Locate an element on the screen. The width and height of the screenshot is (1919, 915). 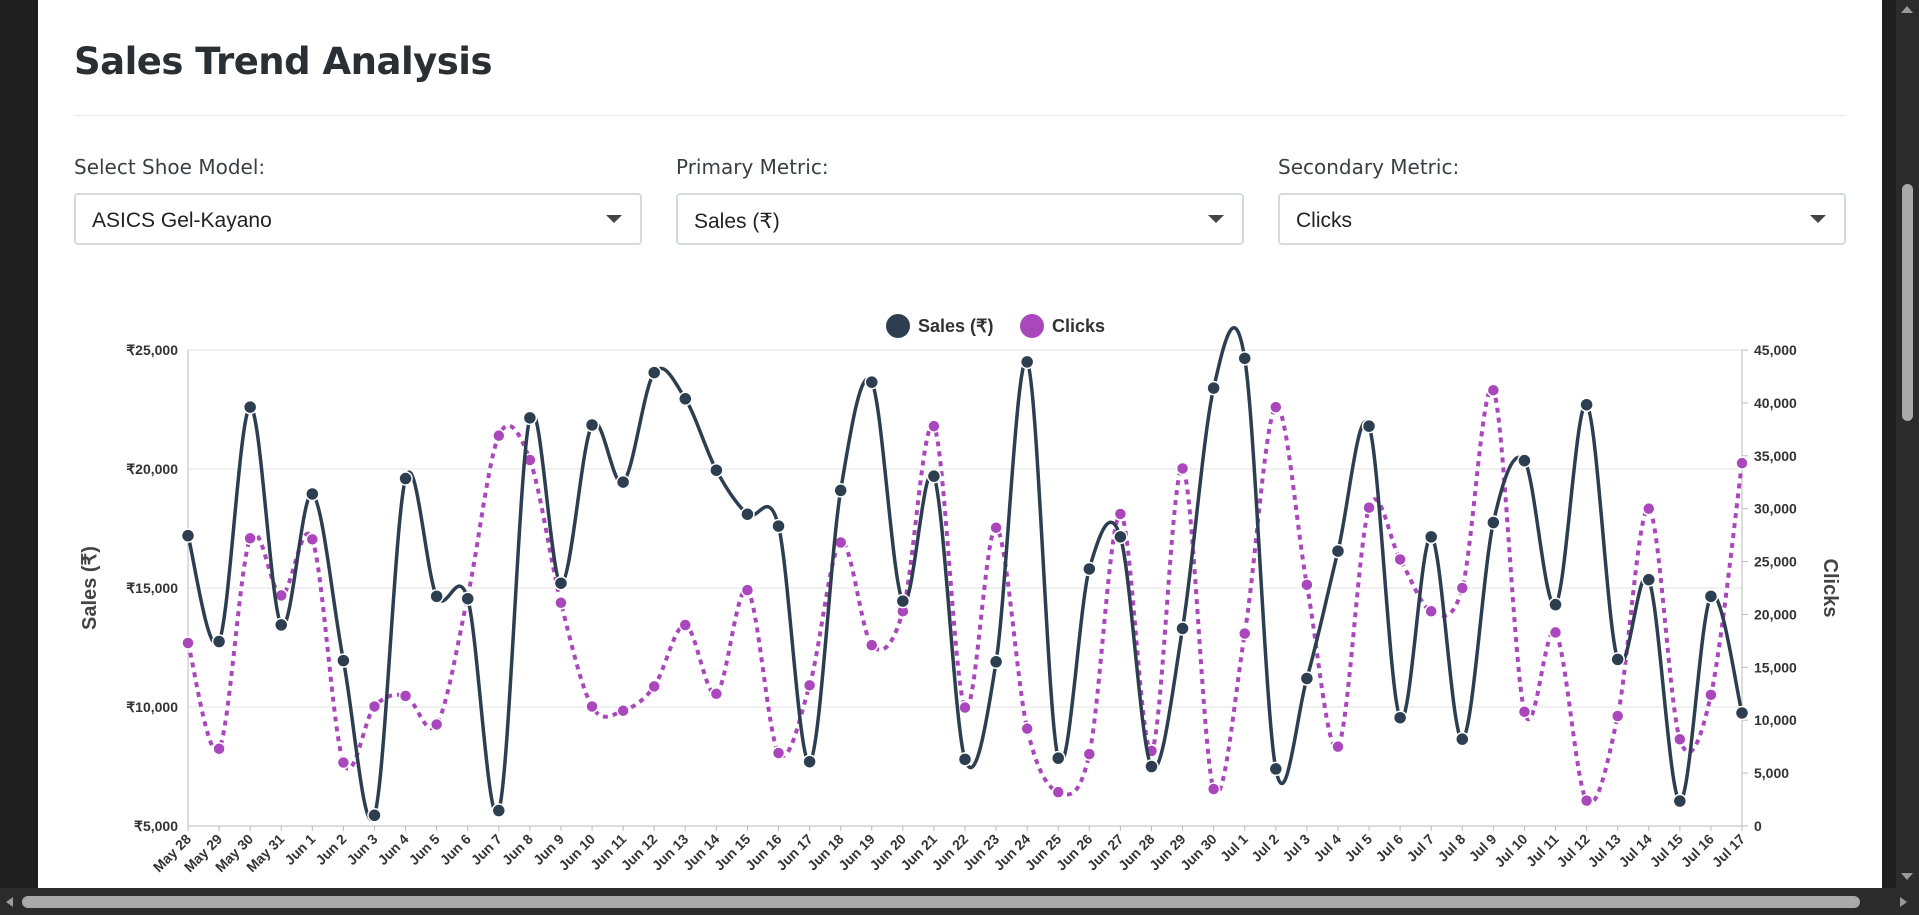
x-tick-label: Jul 14 is located at coordinates (1635, 851).